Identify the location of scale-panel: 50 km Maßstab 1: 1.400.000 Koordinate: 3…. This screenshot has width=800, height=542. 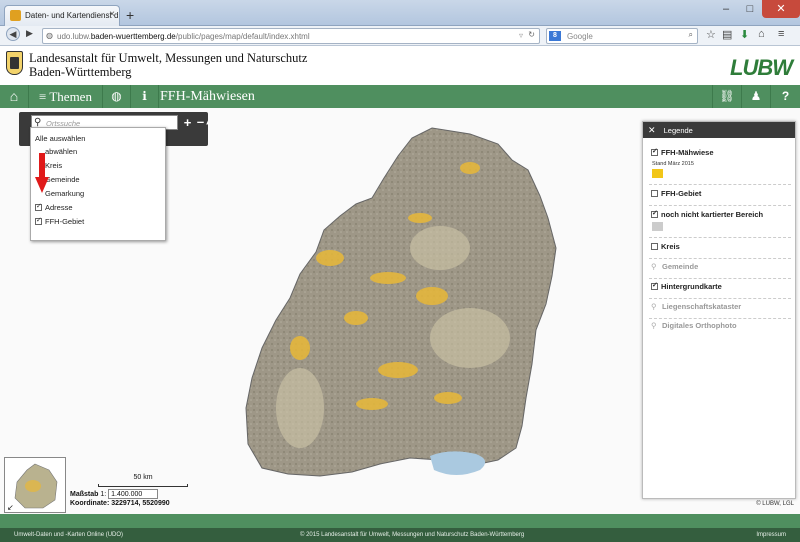
(129, 490).